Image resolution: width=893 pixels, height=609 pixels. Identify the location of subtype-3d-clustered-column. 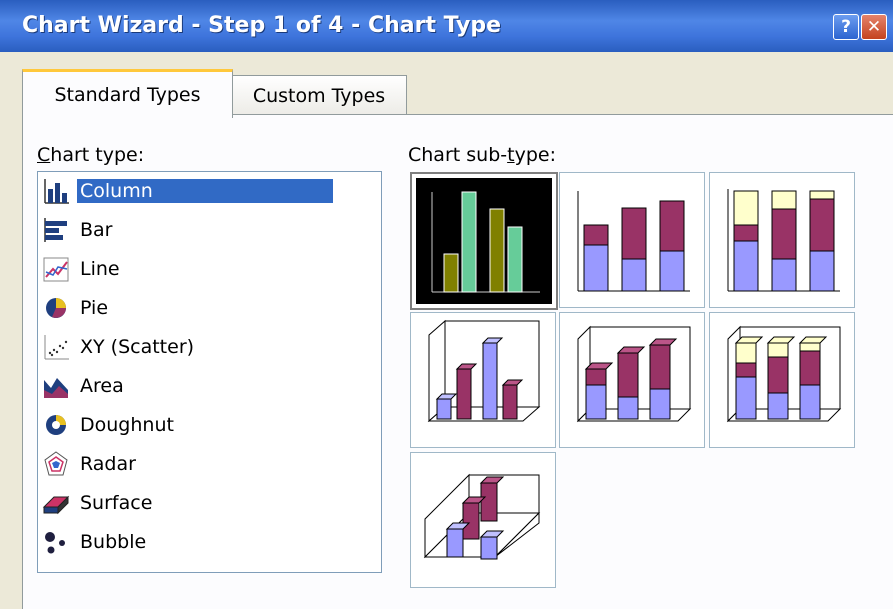
(483, 380).